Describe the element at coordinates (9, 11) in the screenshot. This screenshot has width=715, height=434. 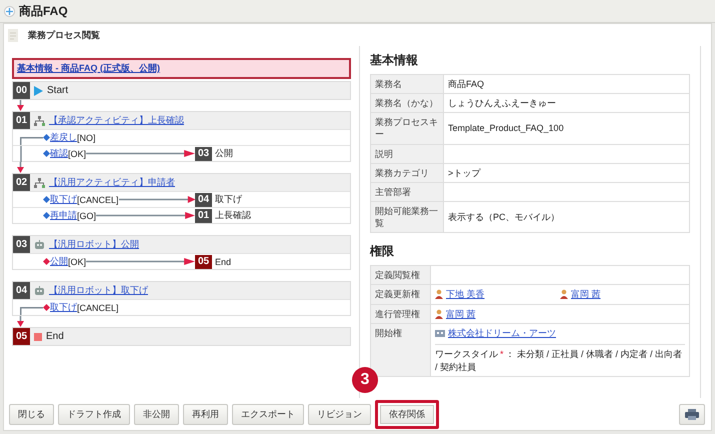
I see `app-icon` at that location.